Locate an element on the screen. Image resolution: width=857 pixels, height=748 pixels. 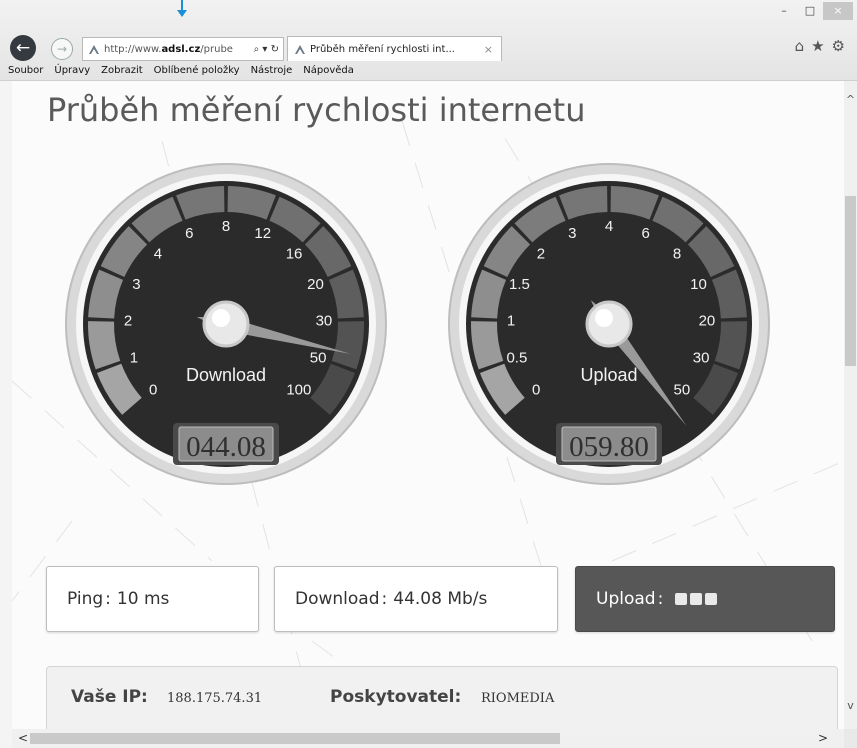
vertical-scrollbar: ^ v is located at coordinates (850, 405).